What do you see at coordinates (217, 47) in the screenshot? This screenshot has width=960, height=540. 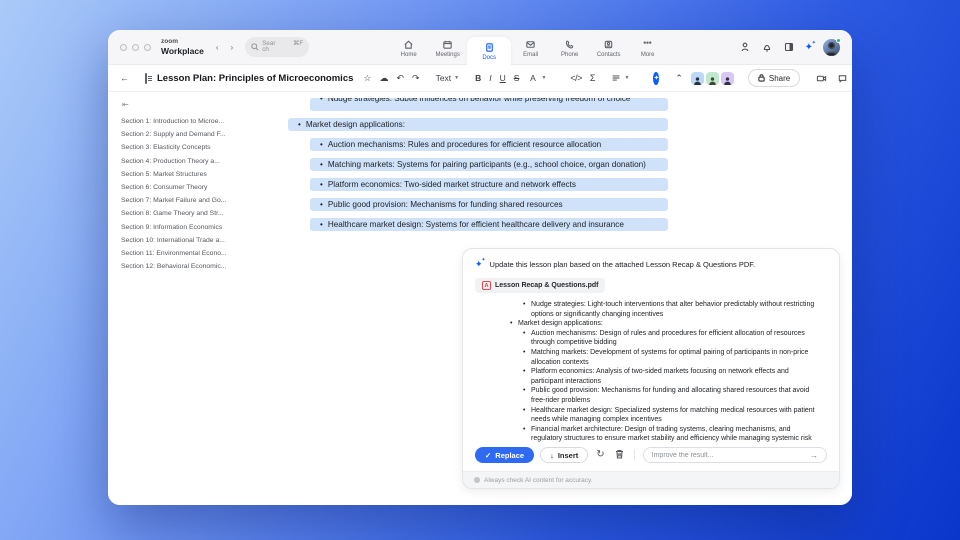 I see `nav-back-icon: ‹` at bounding box center [217, 47].